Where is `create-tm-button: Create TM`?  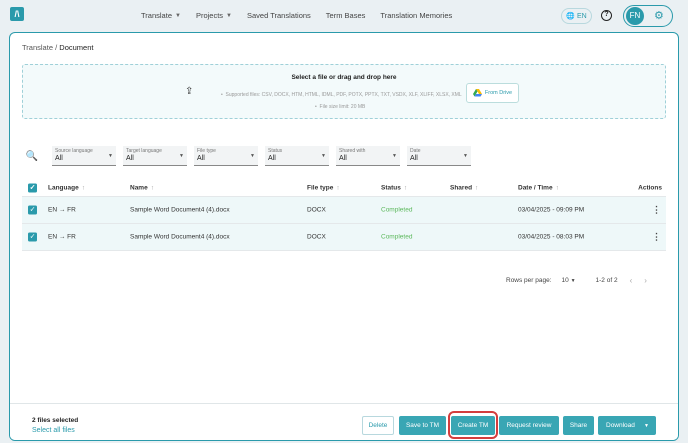
create-tm-button: Create TM is located at coordinates (473, 425).